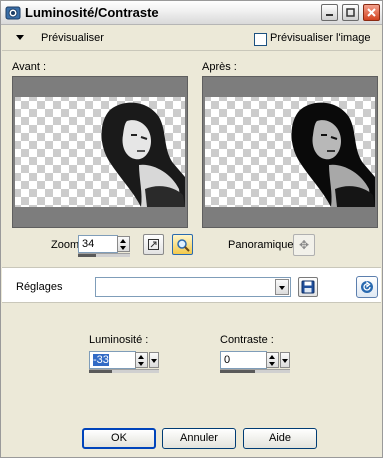 The image size is (383, 458). I want to click on zoom-slider, so click(104, 255).